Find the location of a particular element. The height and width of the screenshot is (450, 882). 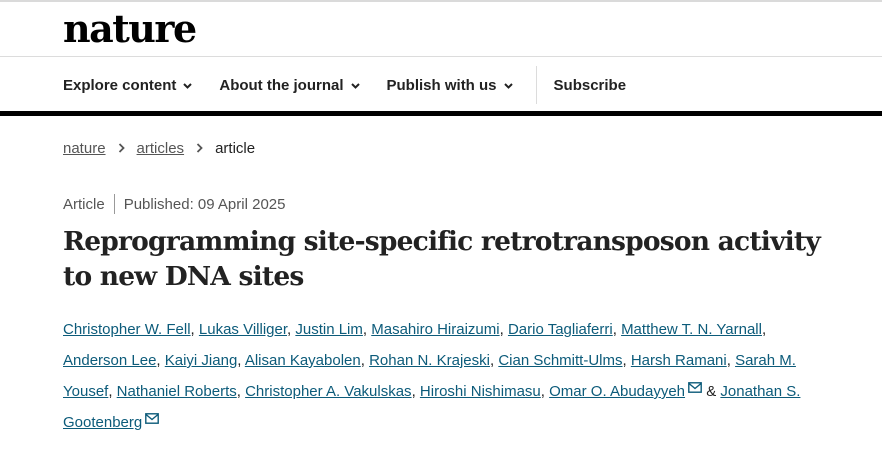

author-link: Omar O. Abudayyeh is located at coordinates (617, 391).